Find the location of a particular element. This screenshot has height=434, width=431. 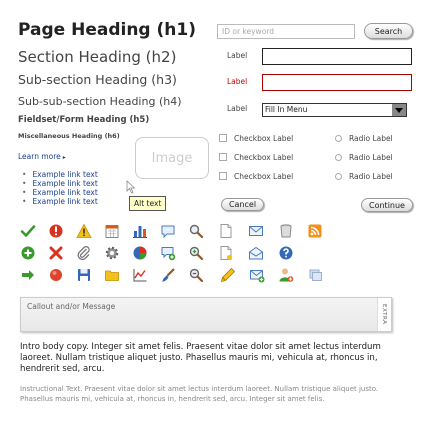

page-heading: Page Heading (h1) is located at coordinates (107, 30).